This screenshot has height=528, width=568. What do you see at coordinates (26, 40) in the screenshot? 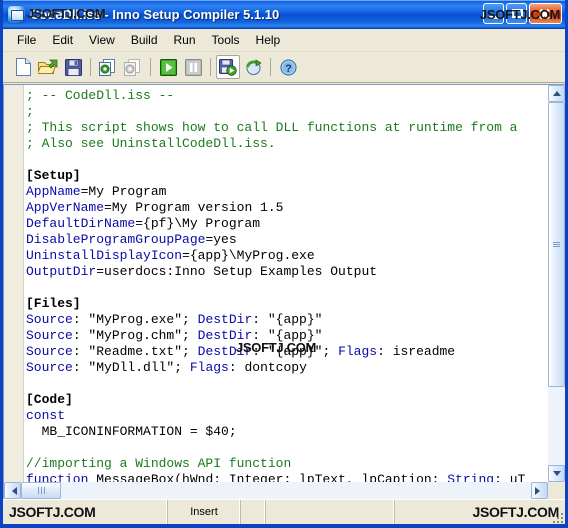
I see `menu-item-file: File` at bounding box center [26, 40].